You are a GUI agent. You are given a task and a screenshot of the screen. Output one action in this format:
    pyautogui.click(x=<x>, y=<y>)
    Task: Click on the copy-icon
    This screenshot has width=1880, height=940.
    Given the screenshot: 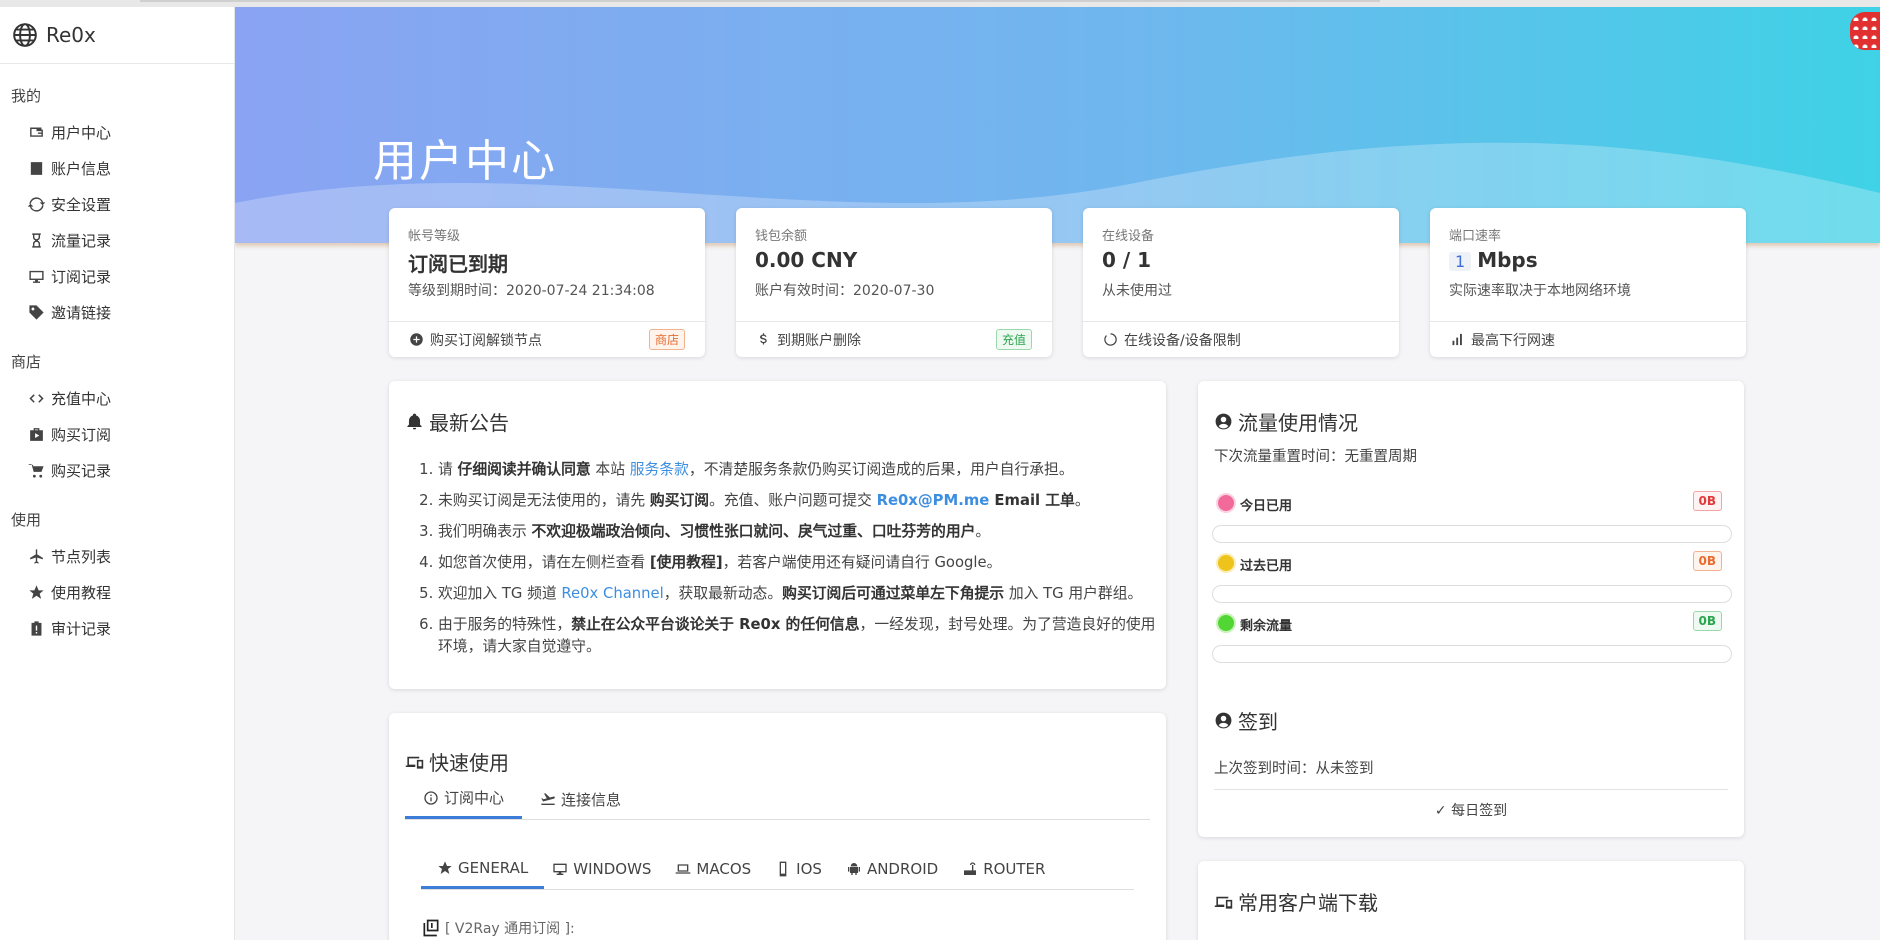 What is the action you would take?
    pyautogui.click(x=431, y=928)
    